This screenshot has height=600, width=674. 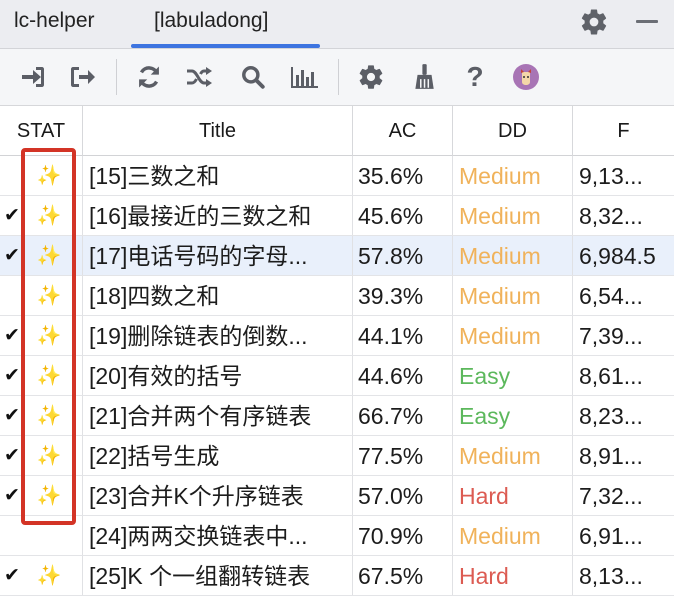 I want to click on column-header-f: F, so click(x=623, y=131).